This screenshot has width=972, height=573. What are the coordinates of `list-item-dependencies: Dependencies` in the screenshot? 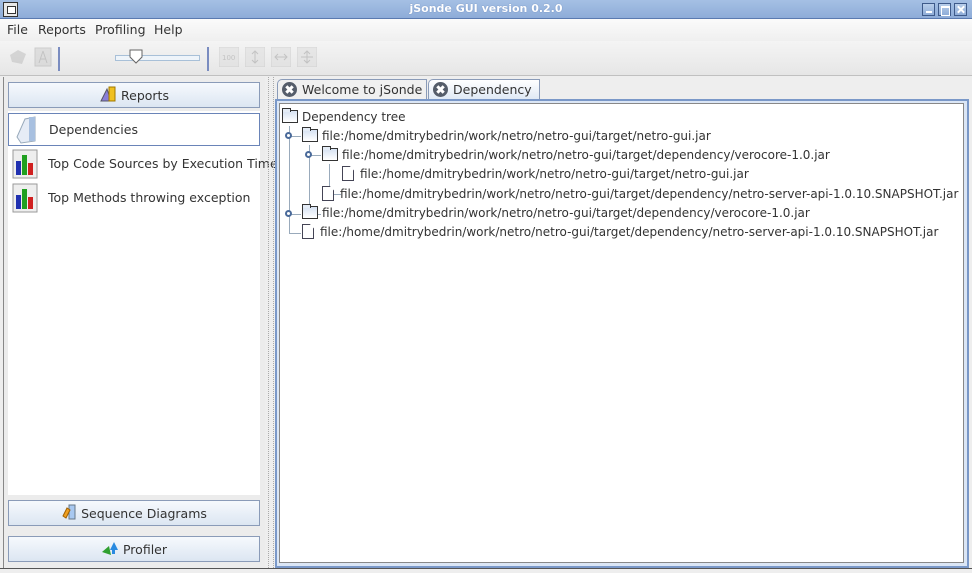 It's located at (134, 129).